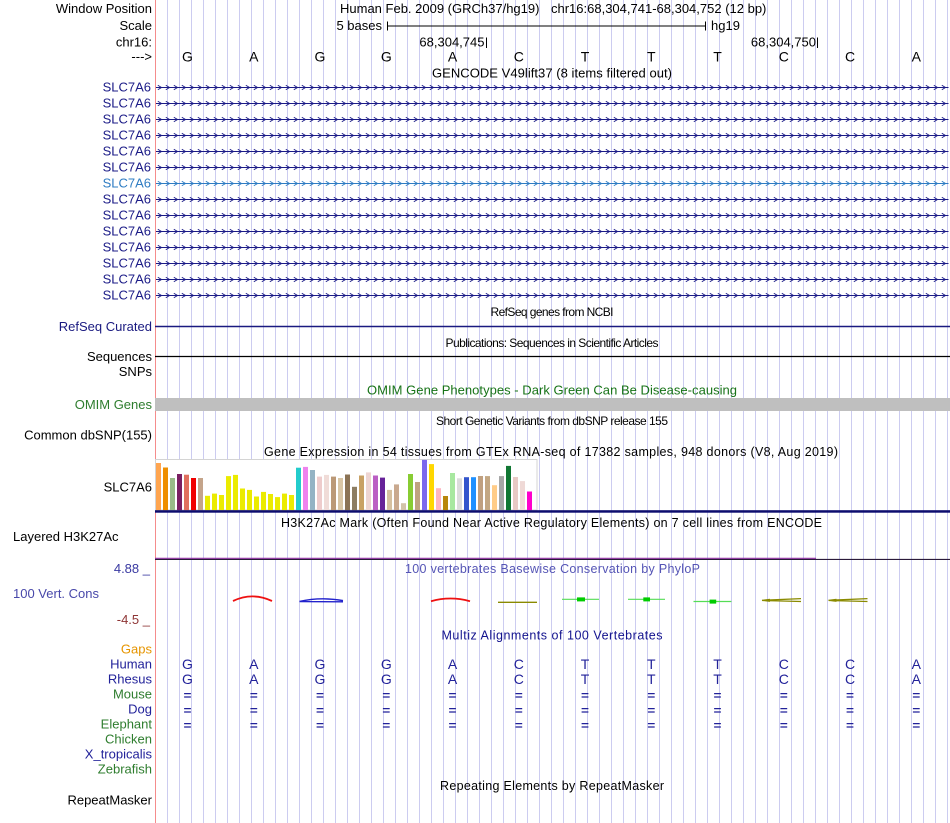  I want to click on svg-text: 68,304,750, so click(783, 42).